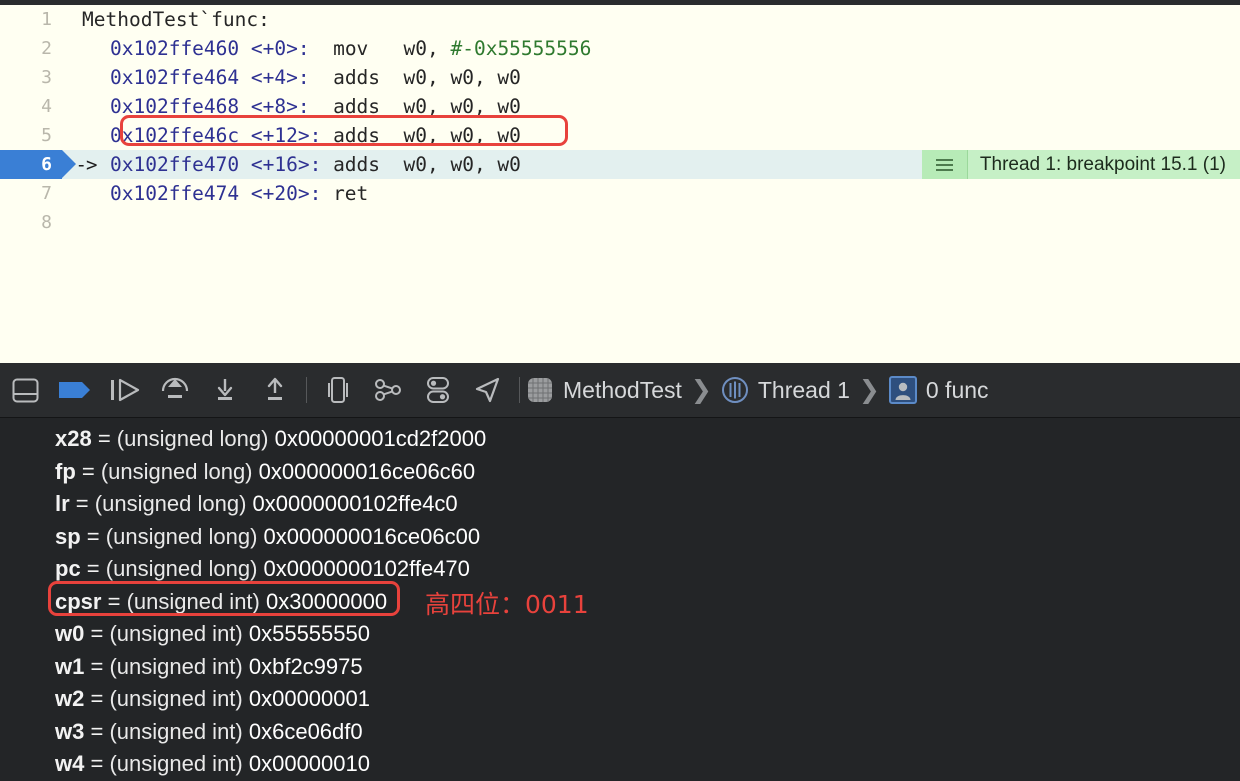  I want to click on register-name: w2, so click(70, 699).